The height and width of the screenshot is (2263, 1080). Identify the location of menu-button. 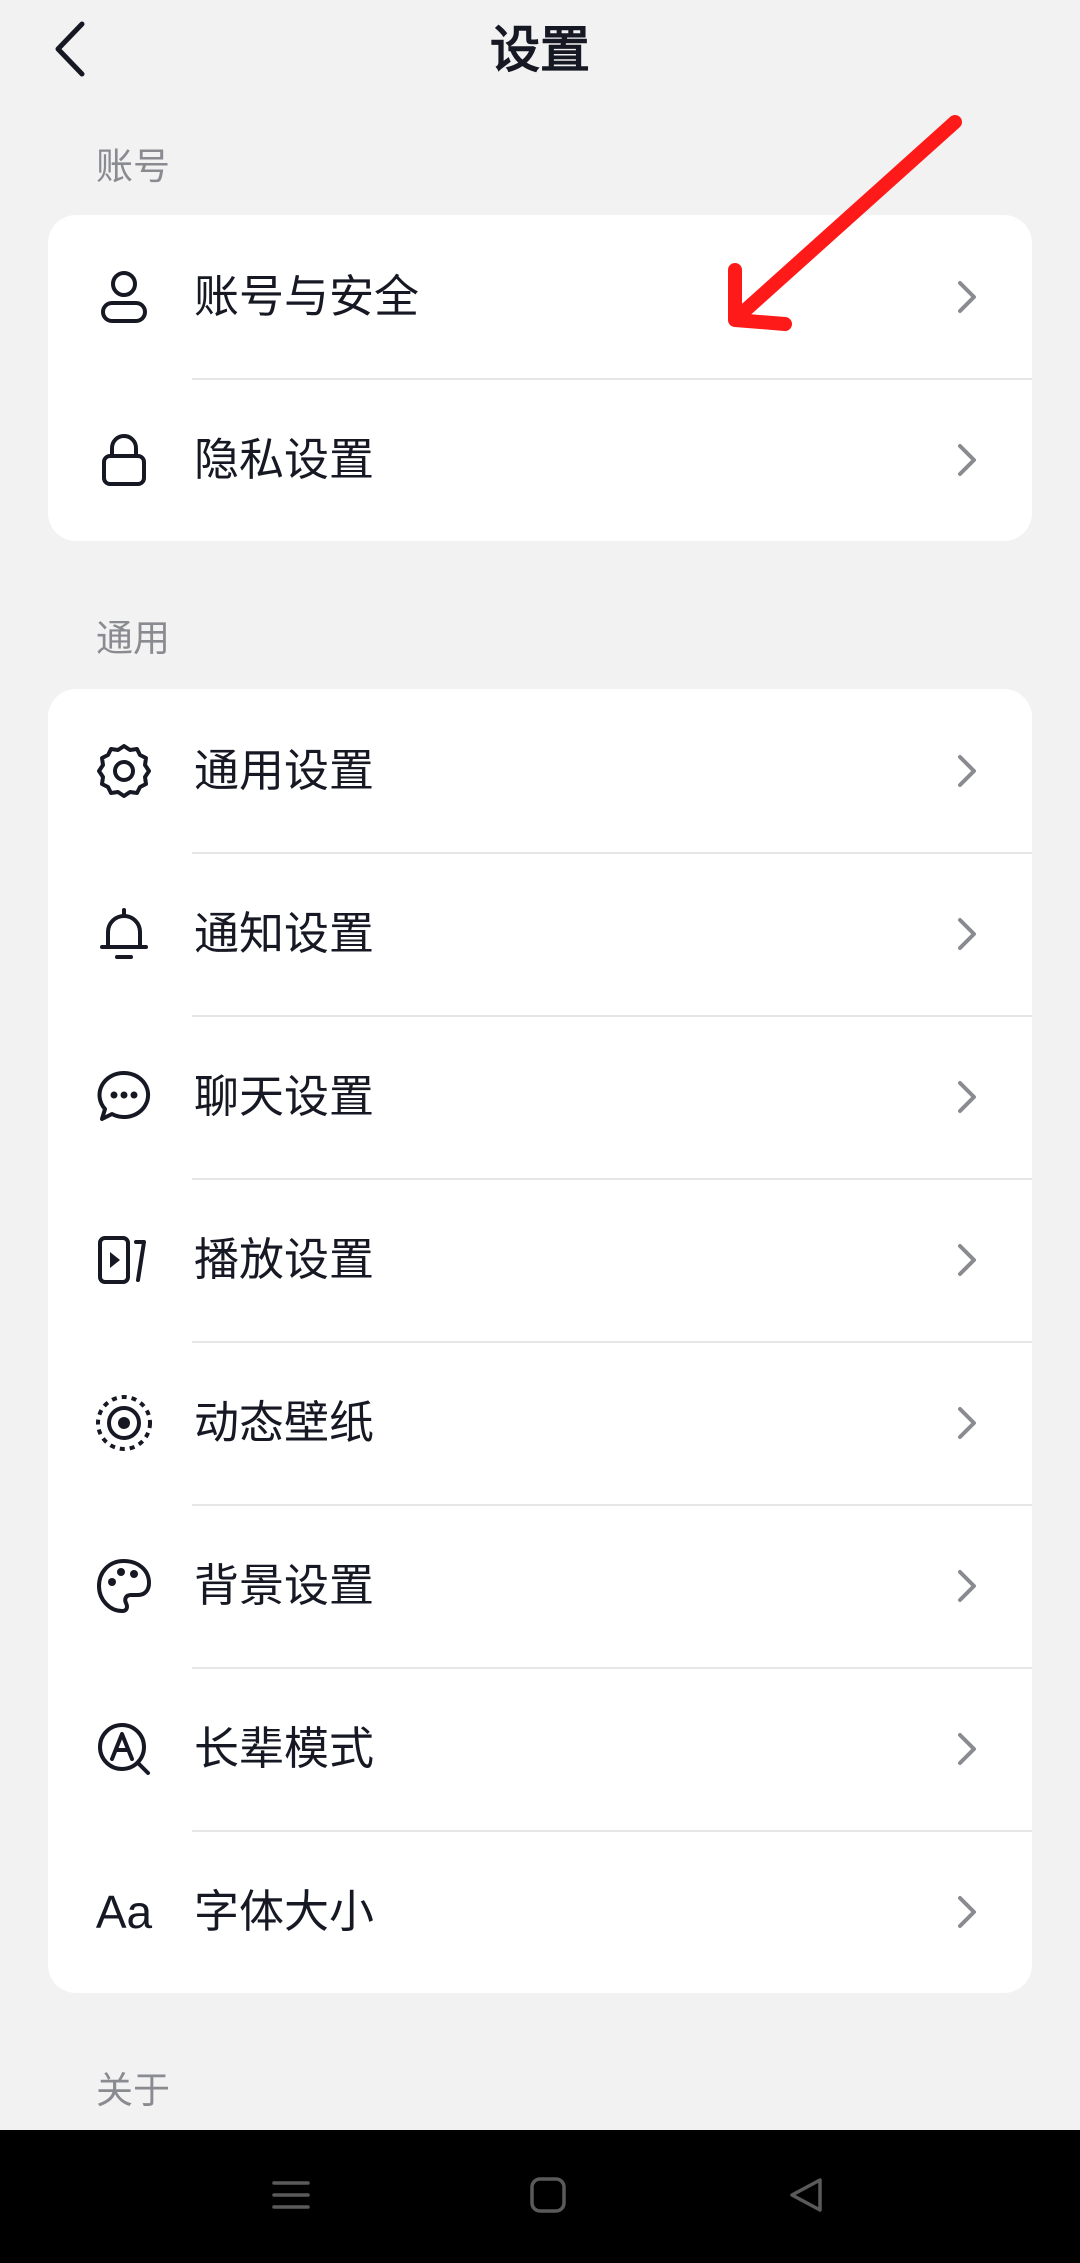
(291, 2195).